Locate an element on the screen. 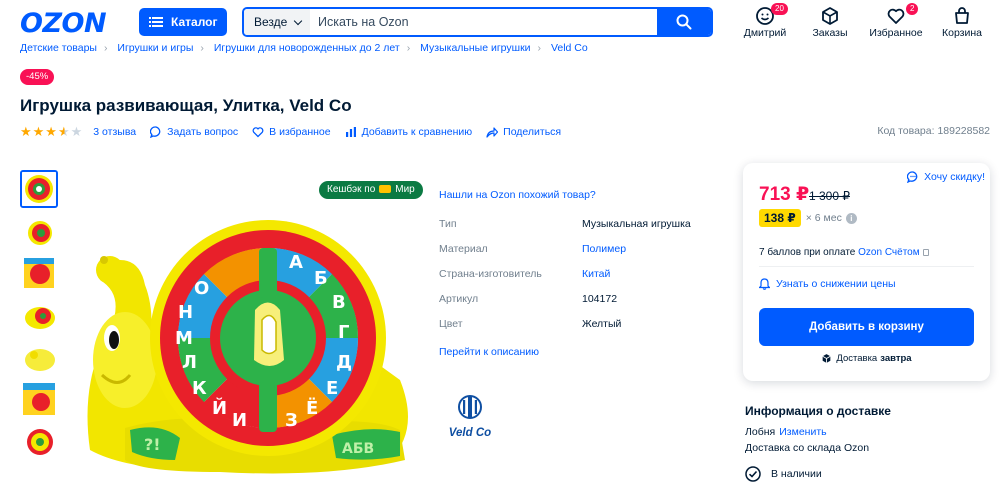 The height and width of the screenshot is (484, 1000). search-scope-label: Везде is located at coordinates (271, 22).